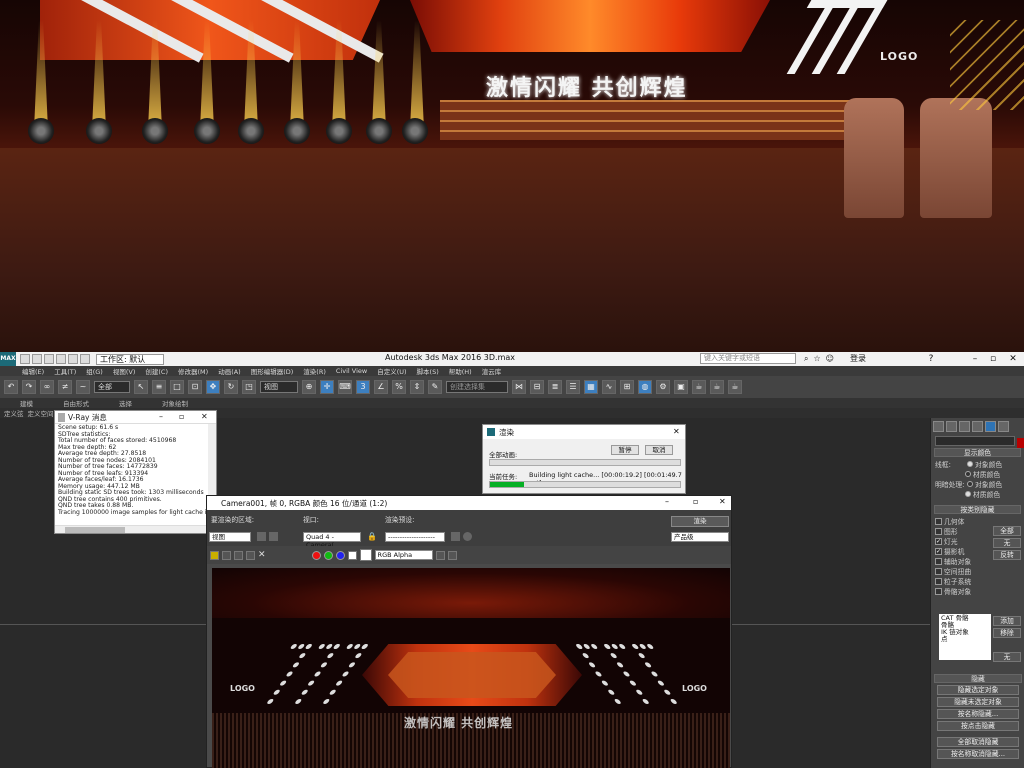 This screenshot has width=1024, height=768. I want to click on menu-item: 帮助(H), so click(460, 371).